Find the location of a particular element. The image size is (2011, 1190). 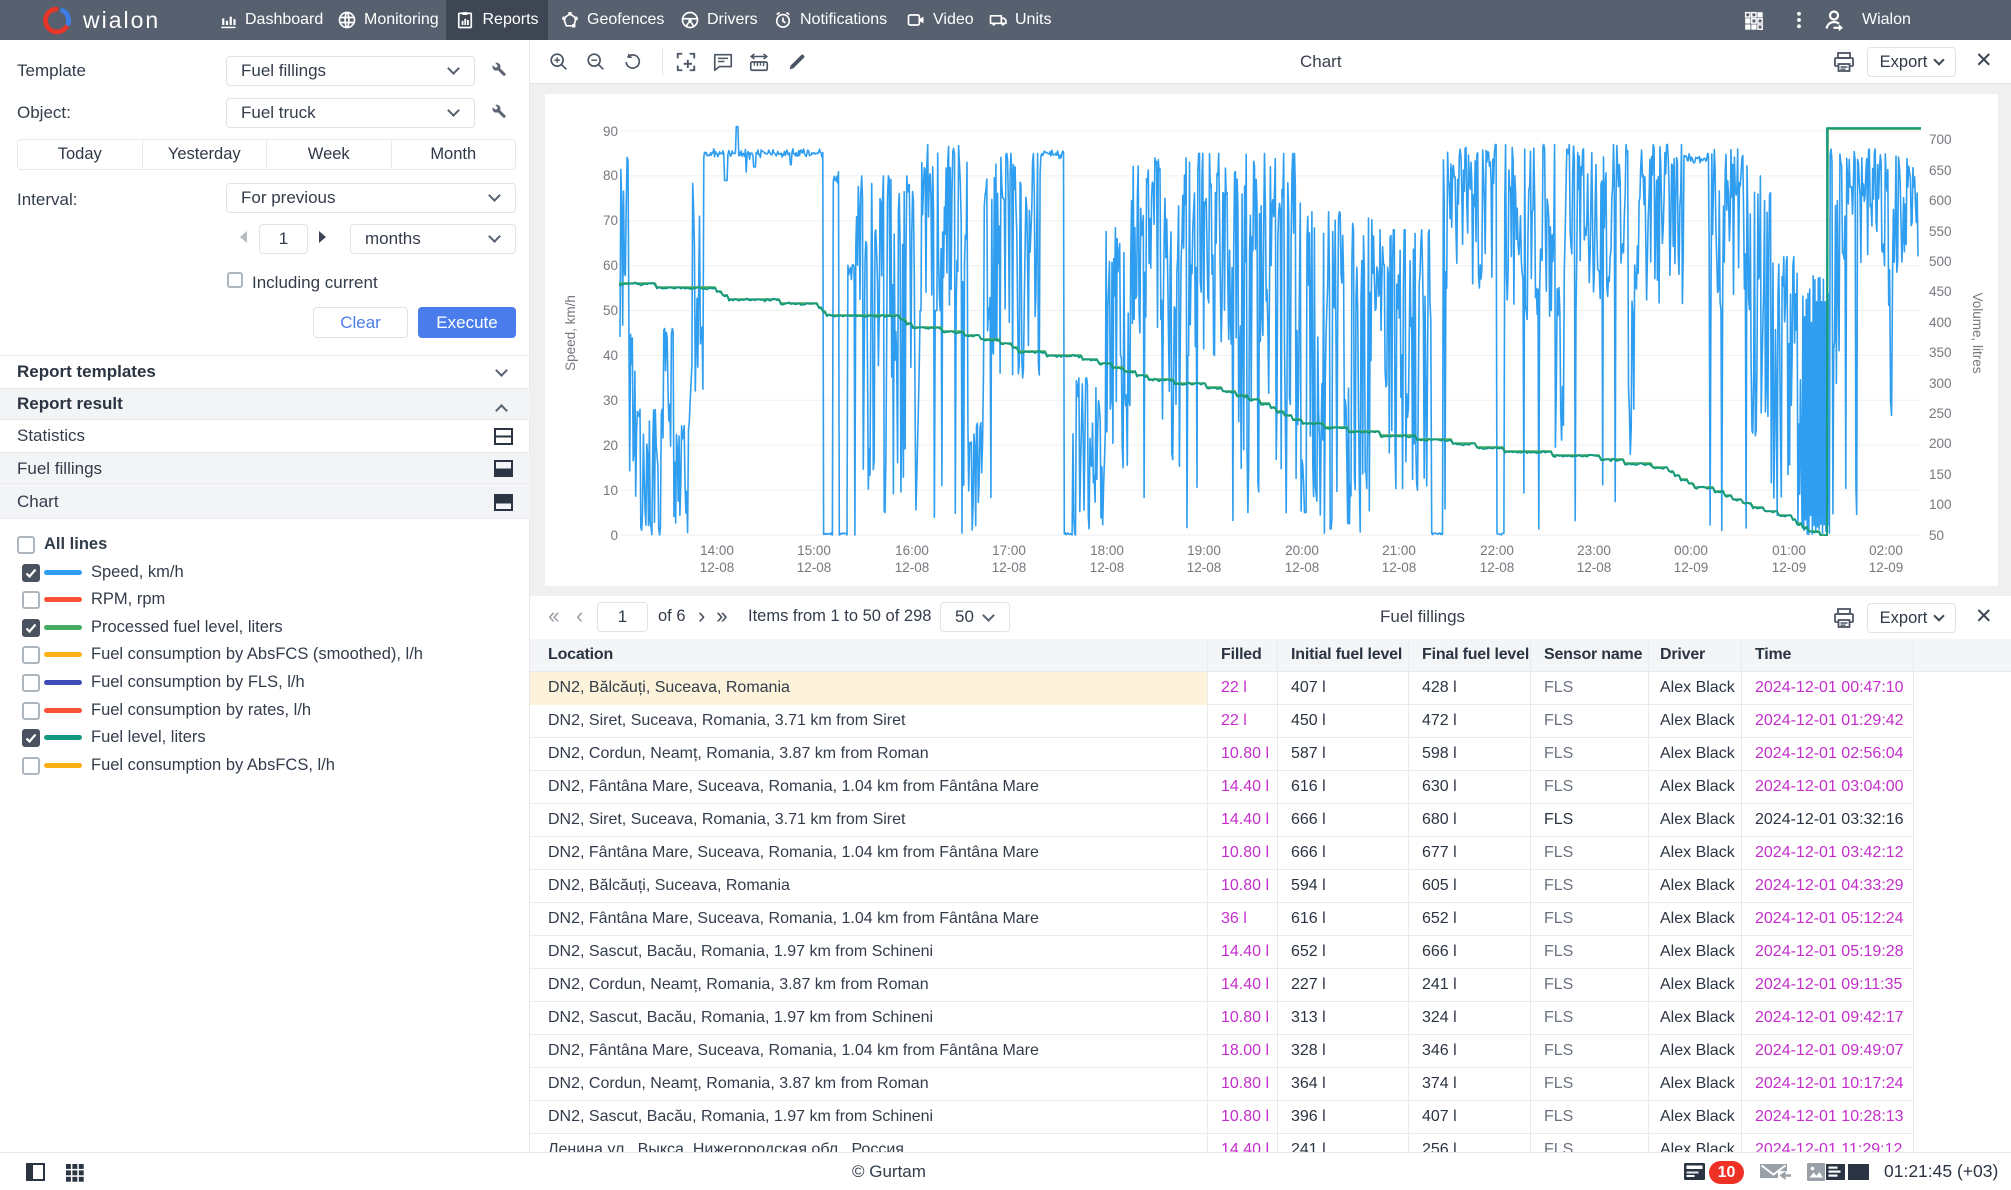

svg-text: 150 is located at coordinates (1940, 474).